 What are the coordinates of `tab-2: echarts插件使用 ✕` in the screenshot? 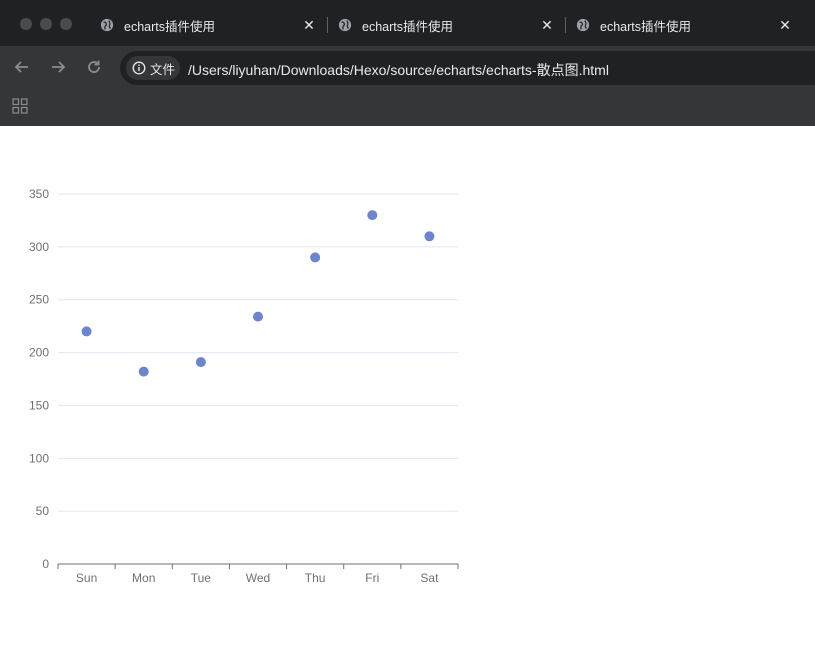 It's located at (445, 25).